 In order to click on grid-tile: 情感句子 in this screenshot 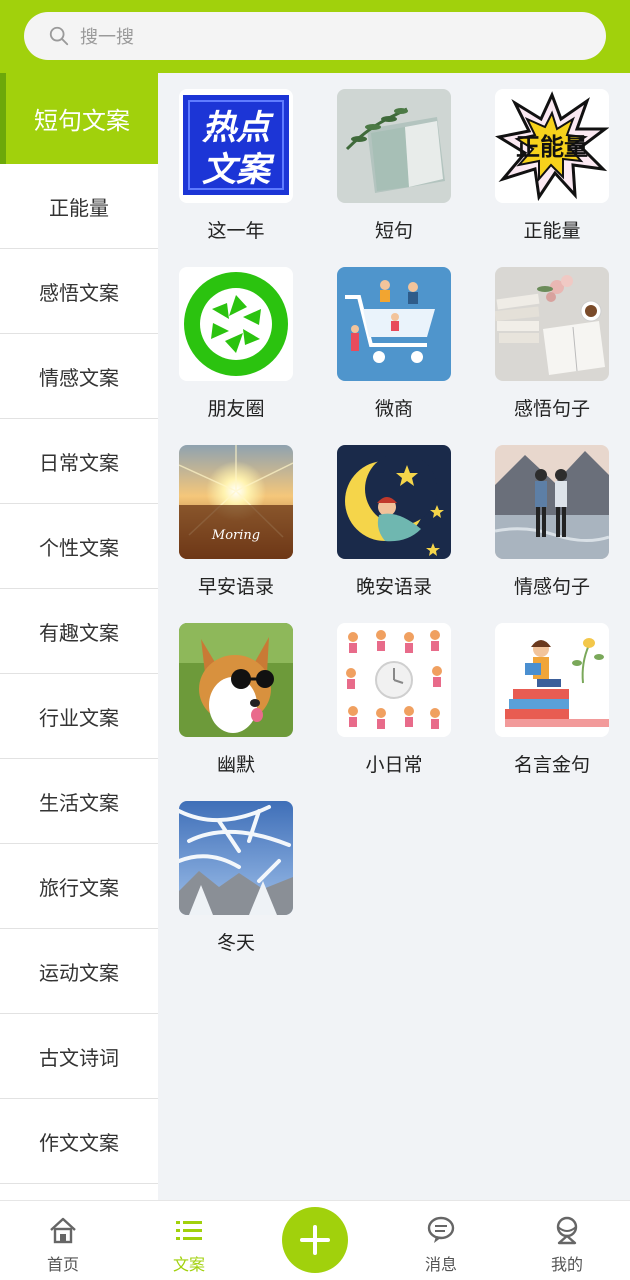, I will do `click(552, 530)`.